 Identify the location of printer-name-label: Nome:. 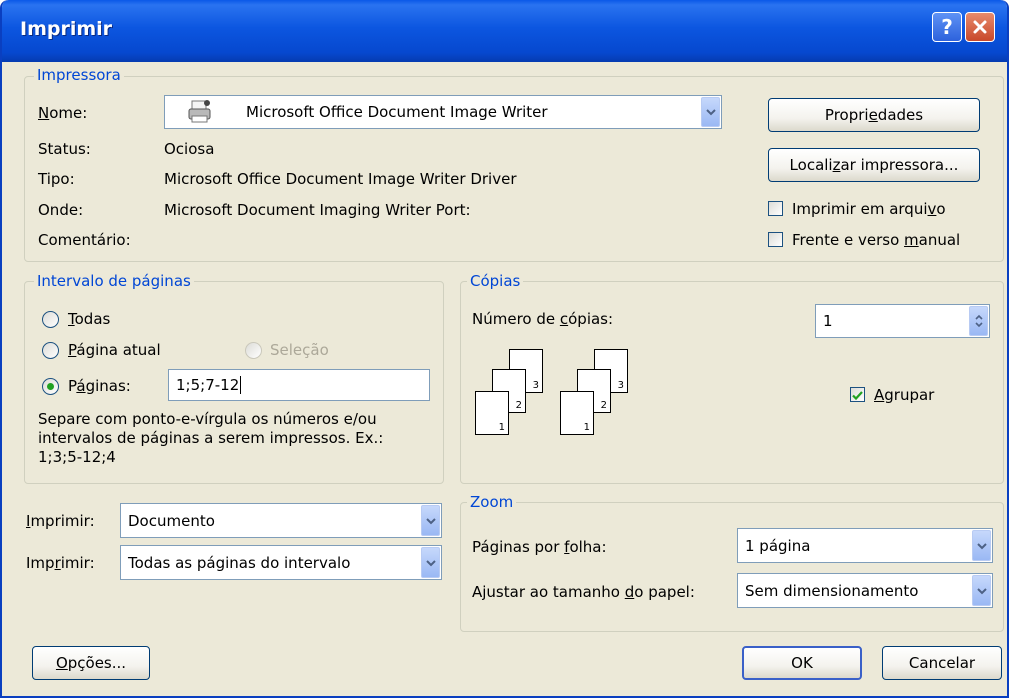
(63, 113).